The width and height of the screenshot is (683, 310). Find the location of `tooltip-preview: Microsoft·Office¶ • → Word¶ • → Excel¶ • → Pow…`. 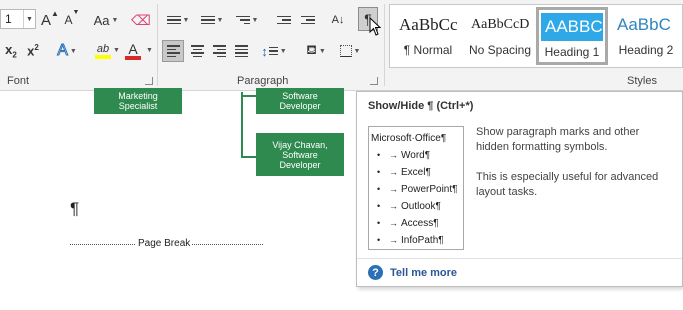

tooltip-preview: Microsoft·Office¶ • → Word¶ • → Excel¶ • → Pow… is located at coordinates (416, 188).